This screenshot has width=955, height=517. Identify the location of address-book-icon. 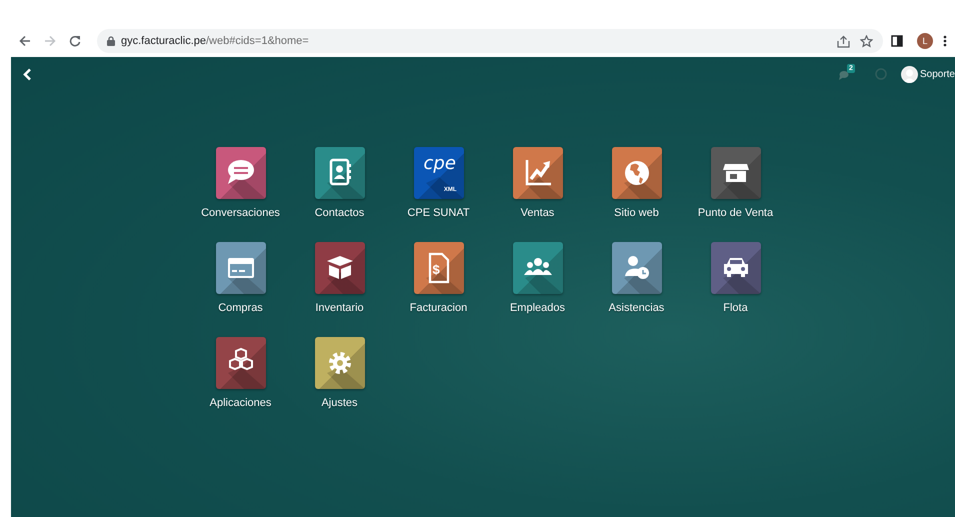
(339, 173).